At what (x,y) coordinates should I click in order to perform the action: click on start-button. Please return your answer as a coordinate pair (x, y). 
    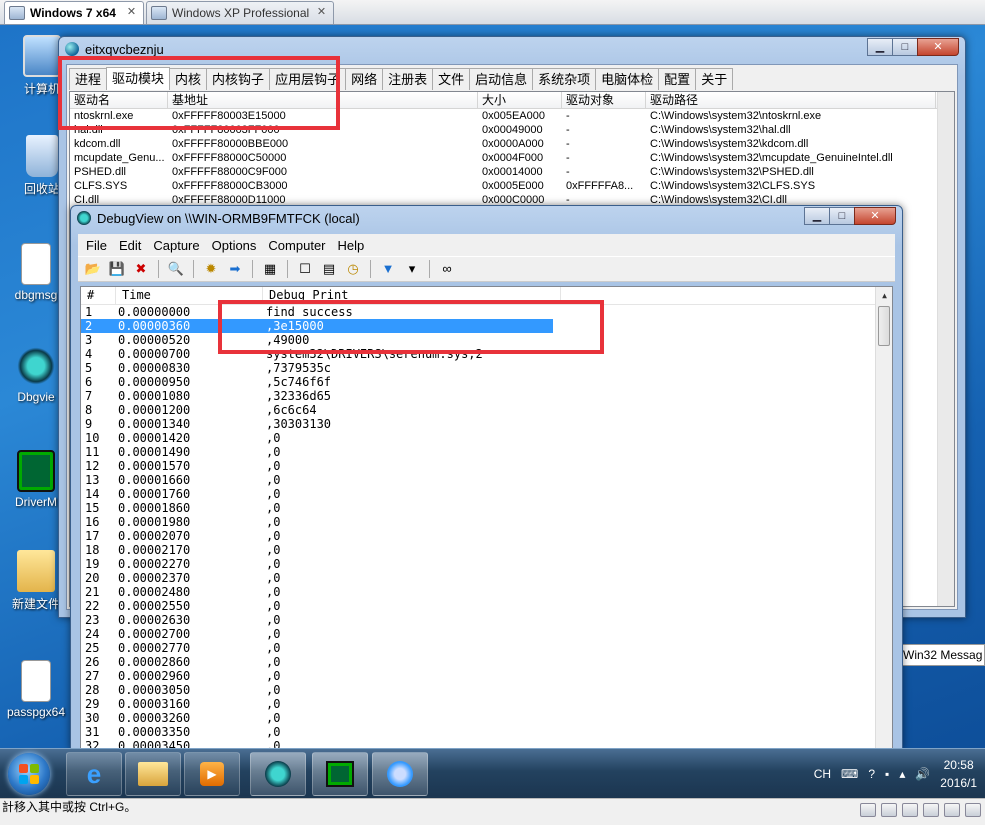
    Looking at the image, I should click on (29, 774).